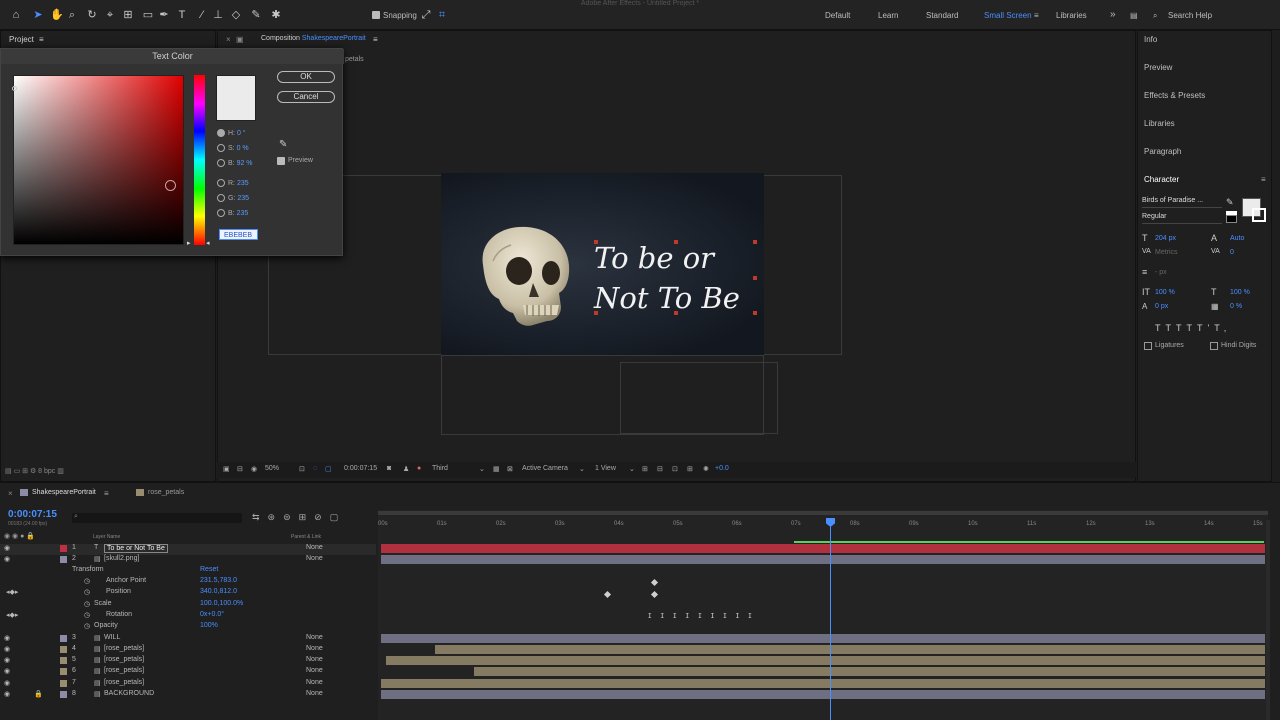 The image size is (1280, 720). Describe the element at coordinates (1161, 306) in the screenshot. I see `baseline-shift-value: 0 px` at that location.